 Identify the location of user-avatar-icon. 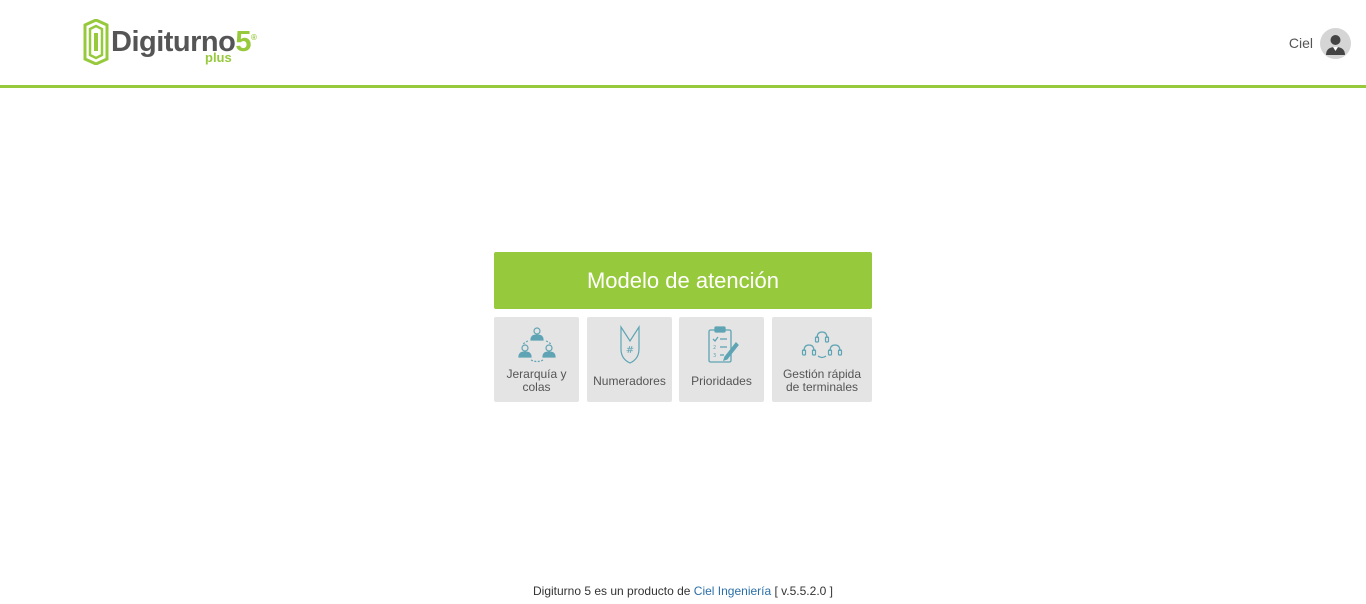
(1335, 43).